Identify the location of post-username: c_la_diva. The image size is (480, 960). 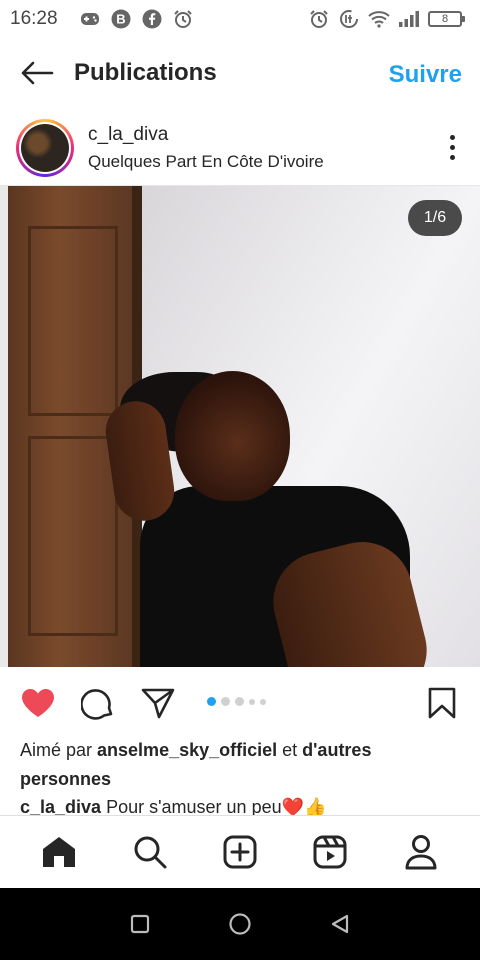
(206, 135).